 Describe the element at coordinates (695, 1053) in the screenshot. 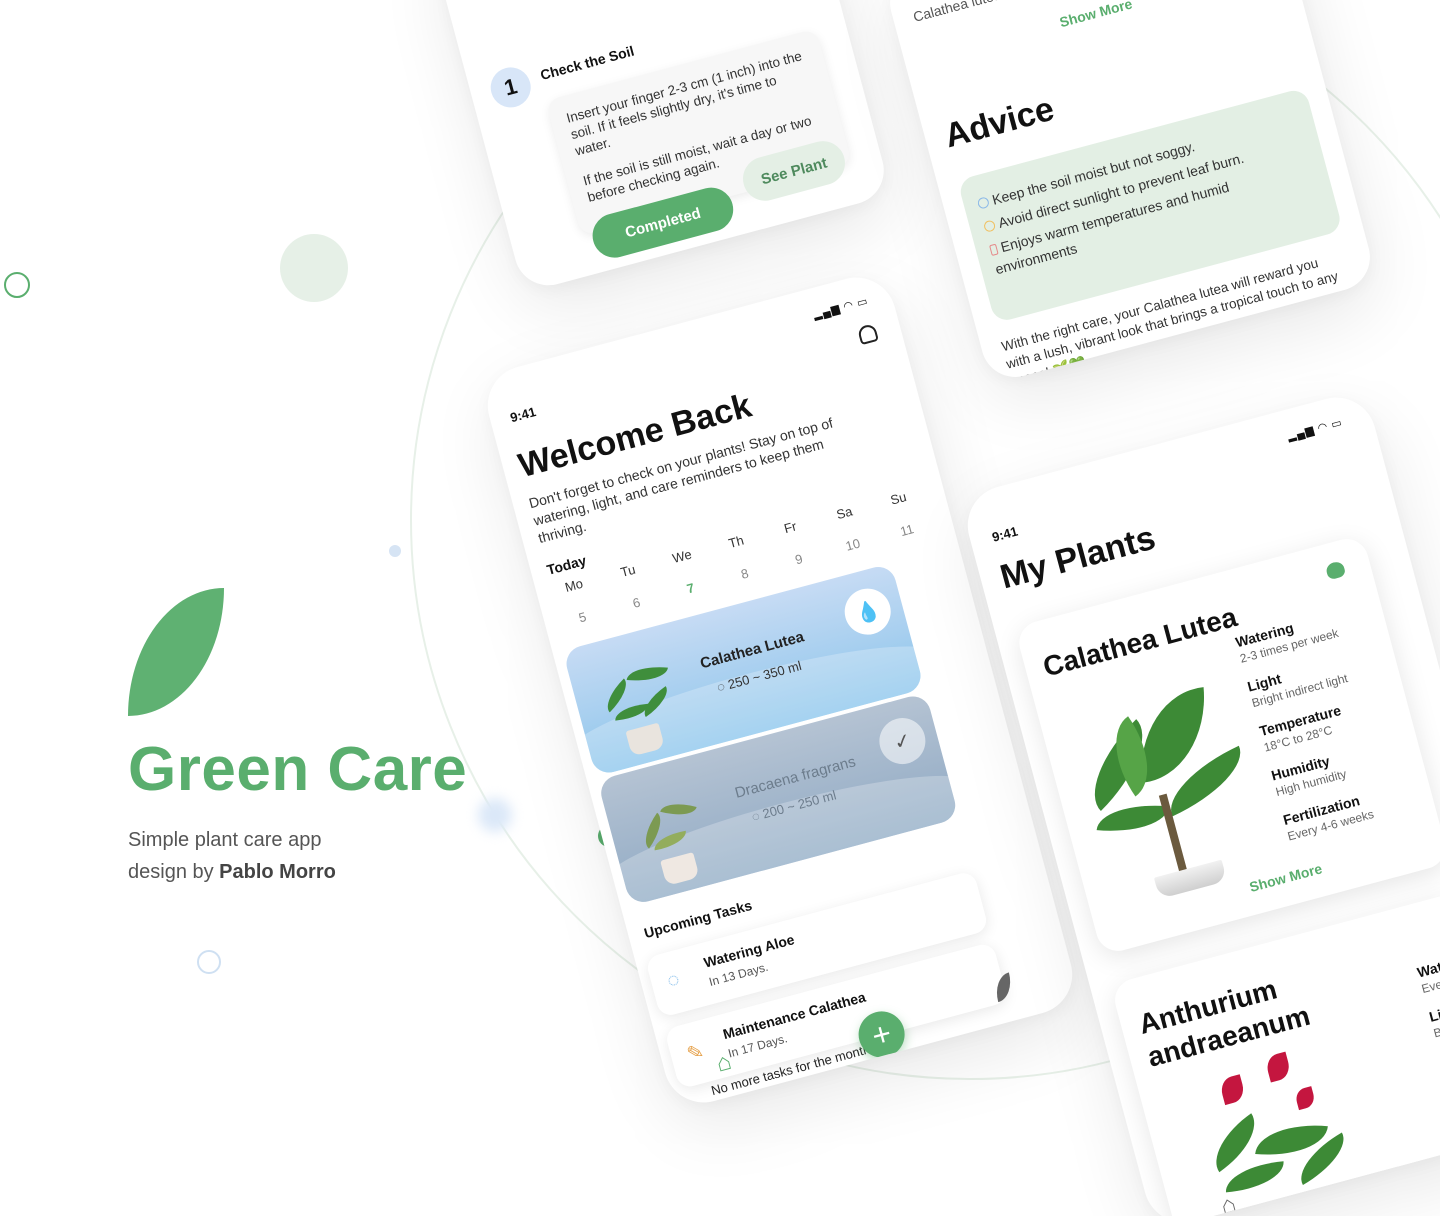

I see `wrench-icon: ✎` at that location.